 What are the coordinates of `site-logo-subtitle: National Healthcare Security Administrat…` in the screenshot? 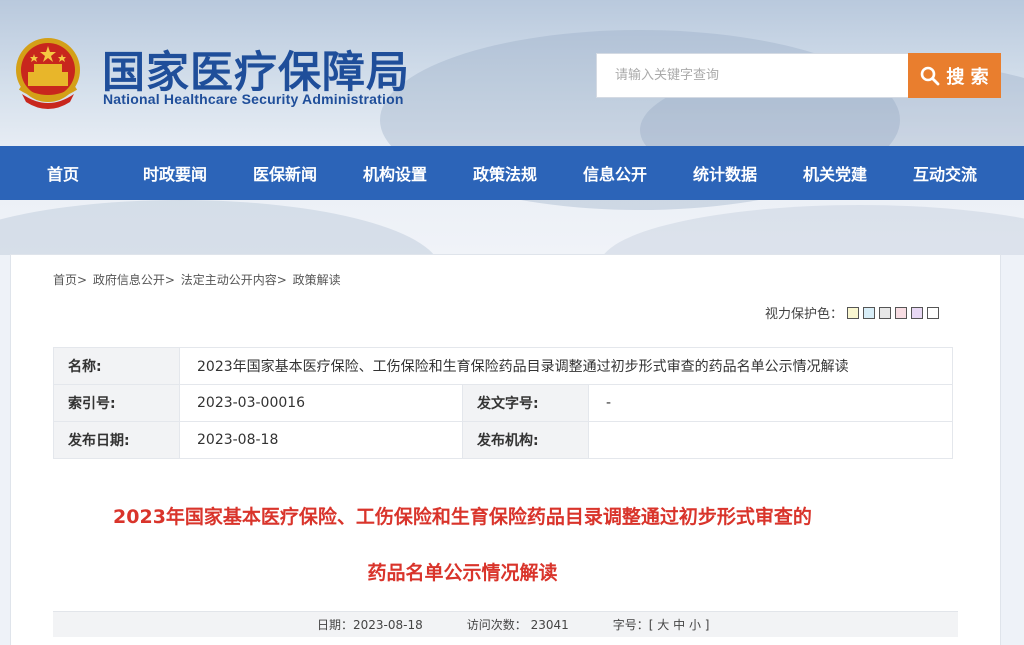 It's located at (253, 99).